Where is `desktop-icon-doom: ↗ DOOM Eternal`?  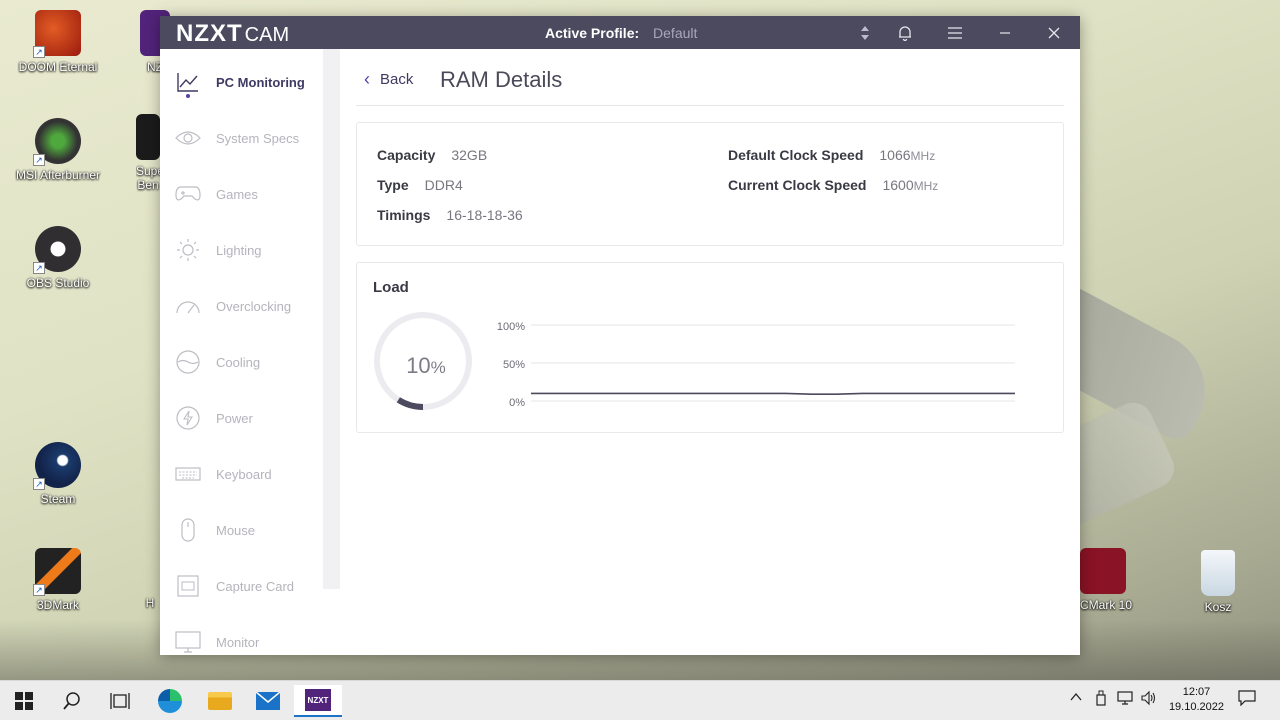
desktop-icon-doom: ↗ DOOM Eternal is located at coordinates (58, 42).